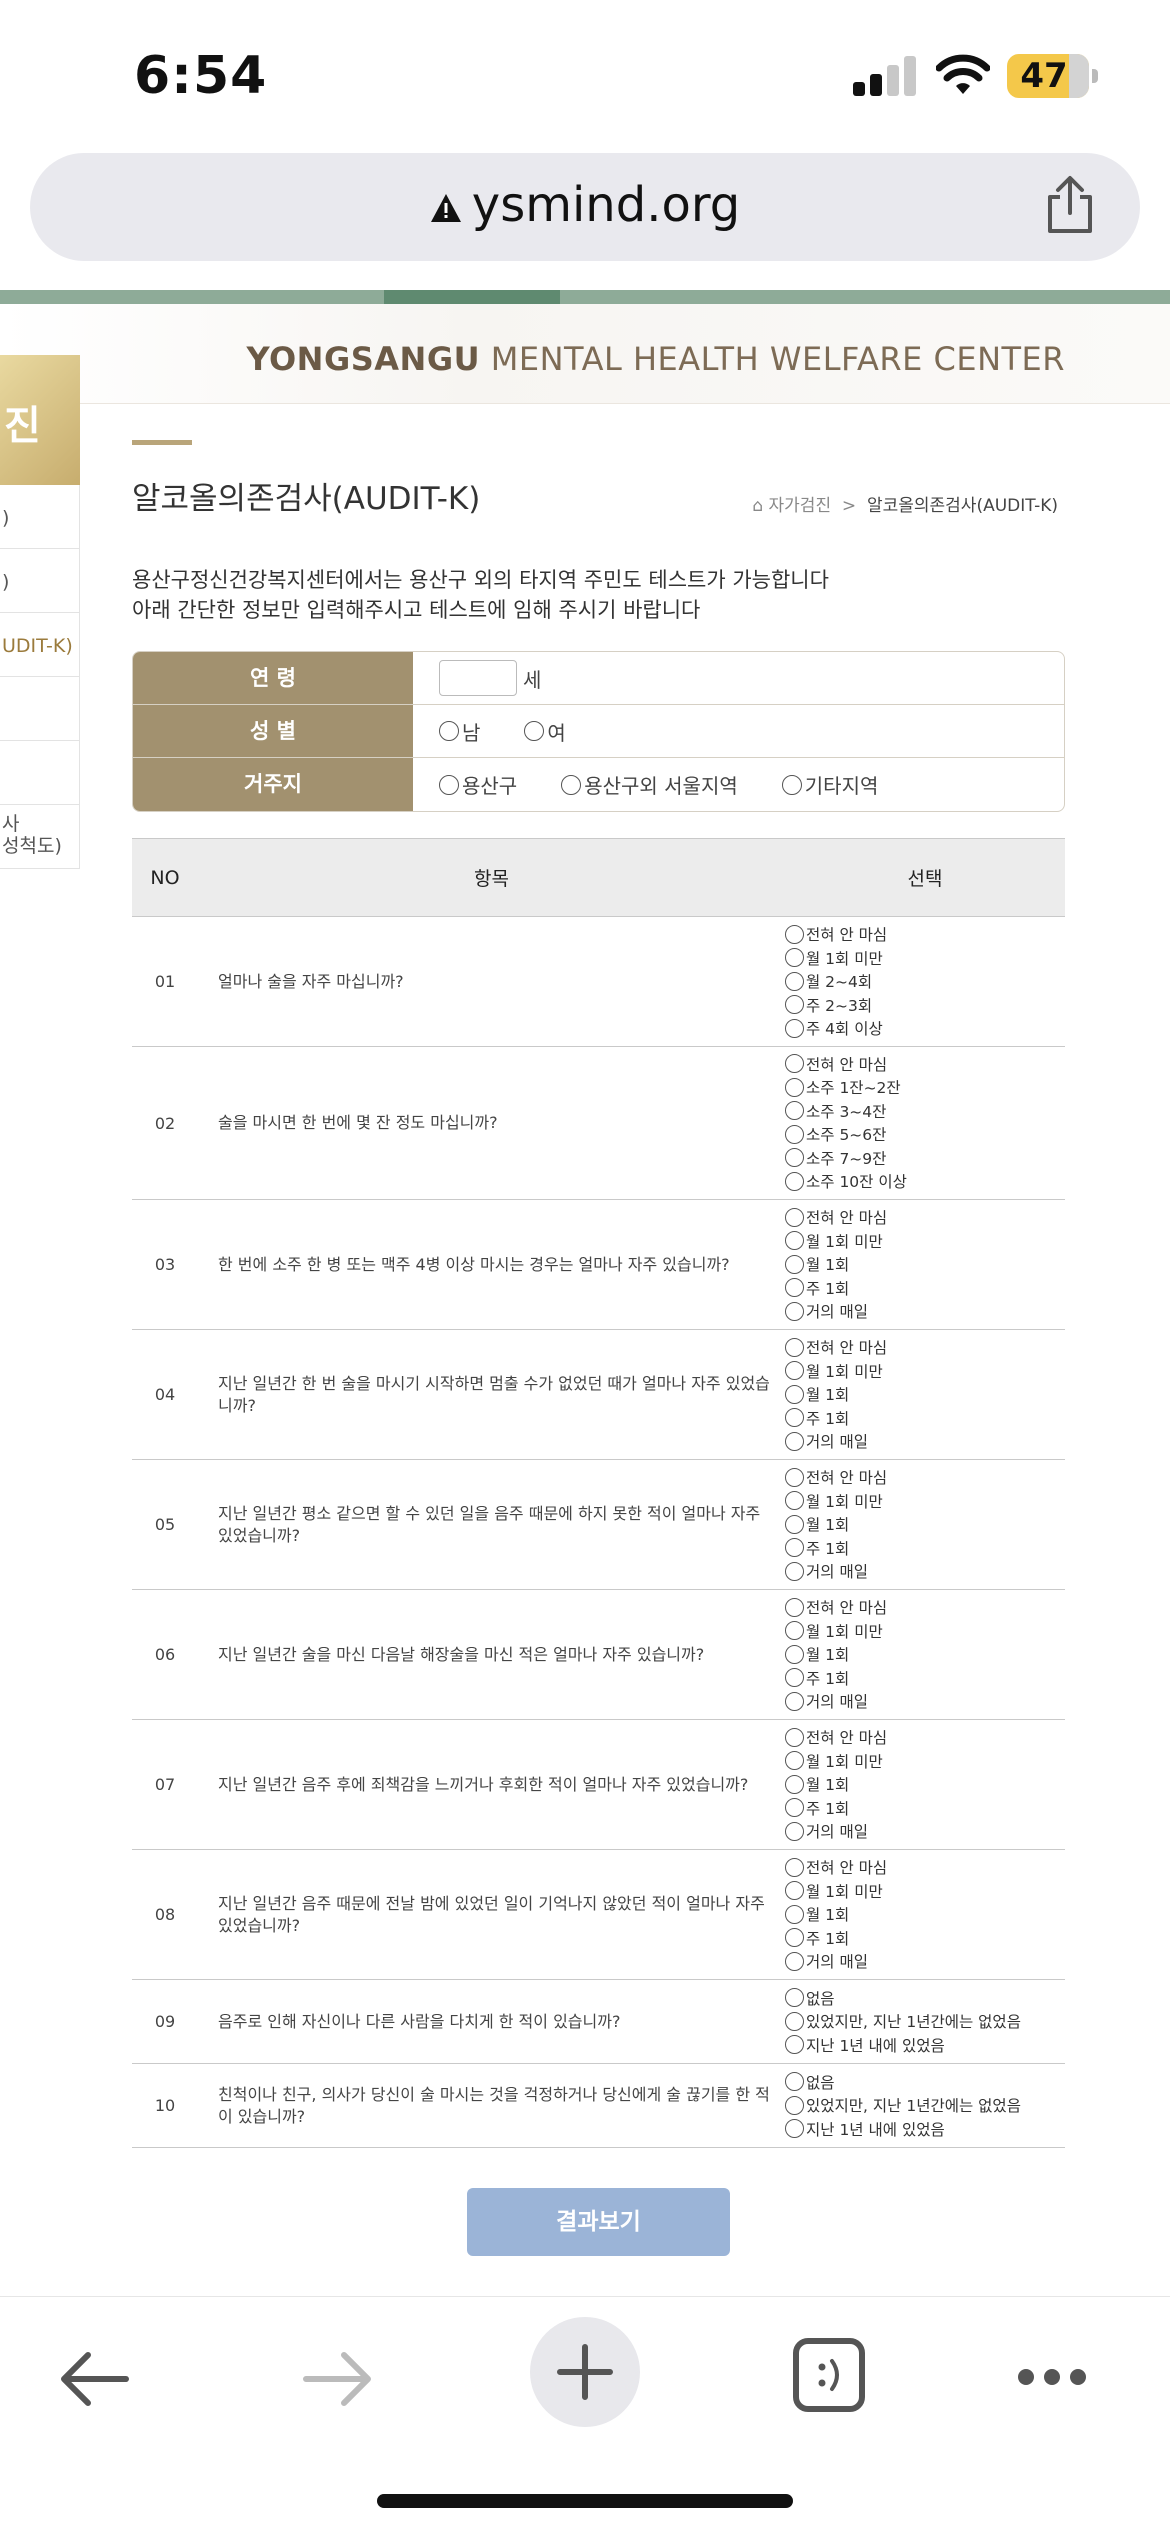 This screenshot has width=1170, height=2532. What do you see at coordinates (338, 2379) in the screenshot?
I see `forward-arrow-icon` at bounding box center [338, 2379].